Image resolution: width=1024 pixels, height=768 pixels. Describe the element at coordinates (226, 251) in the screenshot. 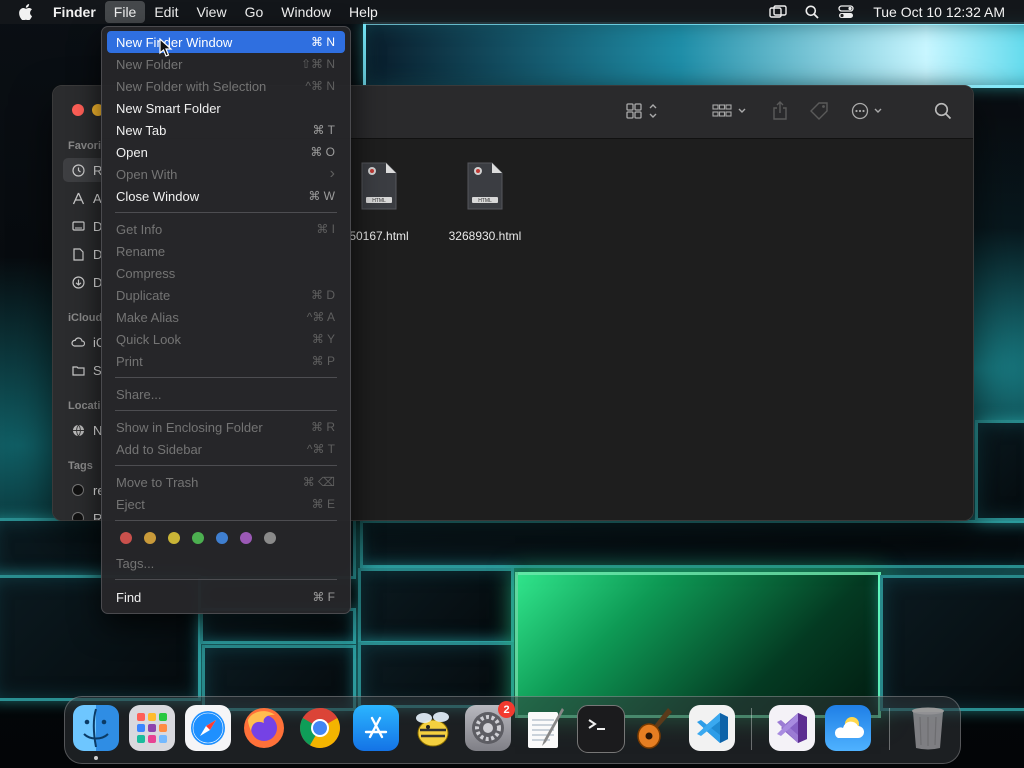

I see `menu-item-rename: Rename` at that location.